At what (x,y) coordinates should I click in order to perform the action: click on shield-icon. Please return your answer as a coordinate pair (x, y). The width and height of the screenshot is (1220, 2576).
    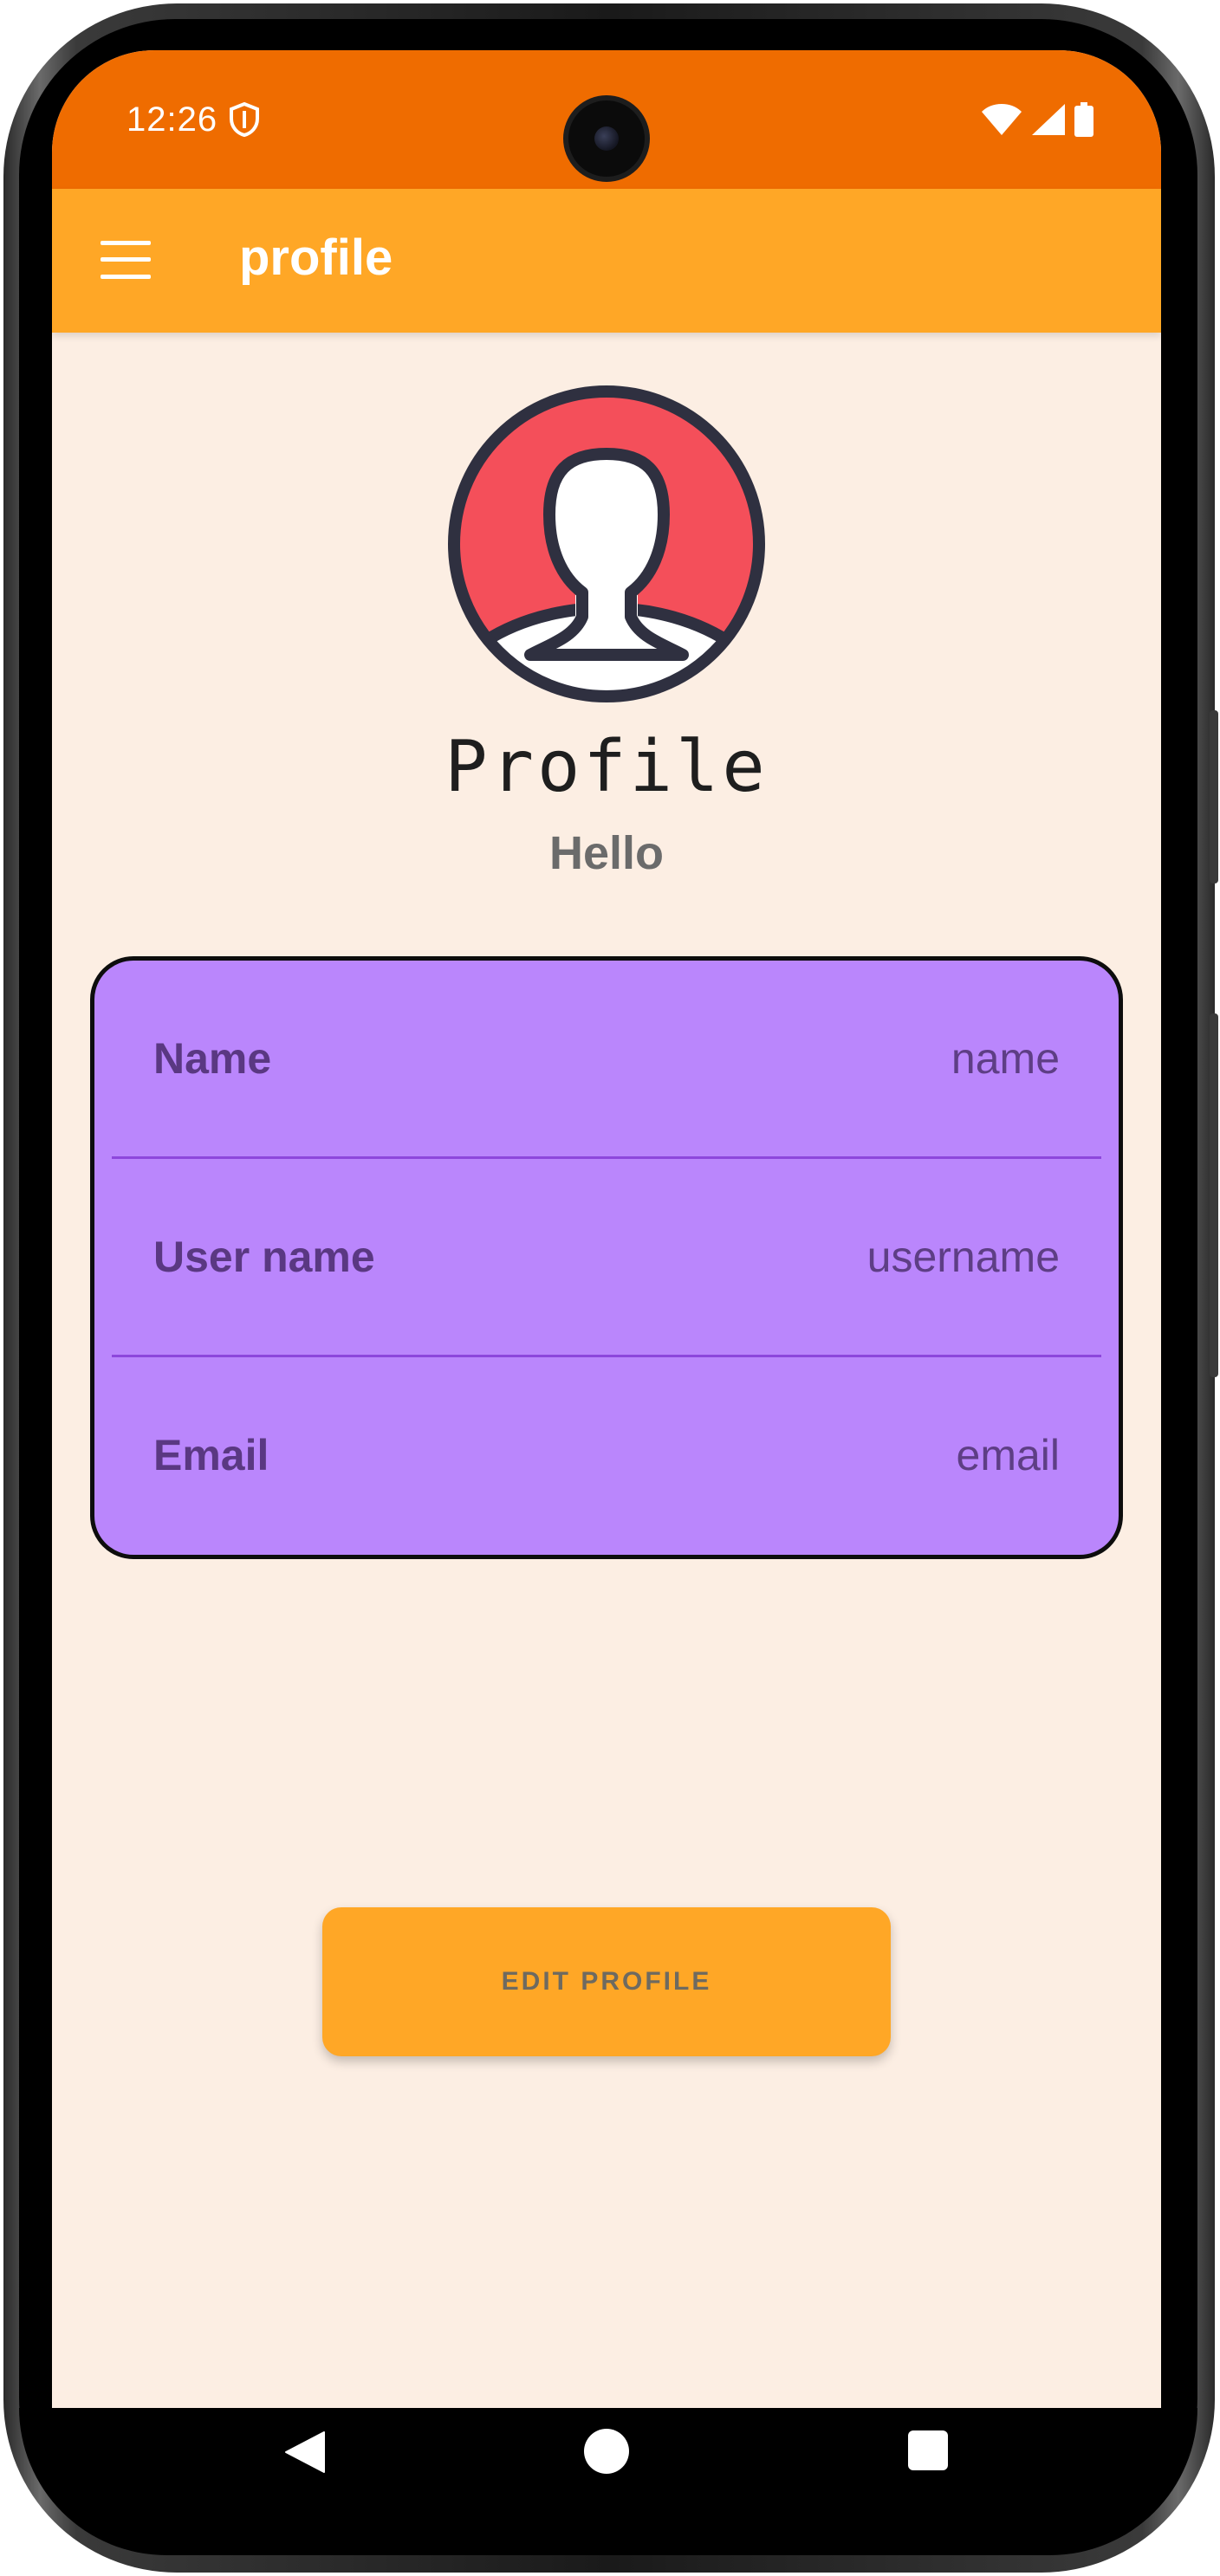
    Looking at the image, I should click on (245, 119).